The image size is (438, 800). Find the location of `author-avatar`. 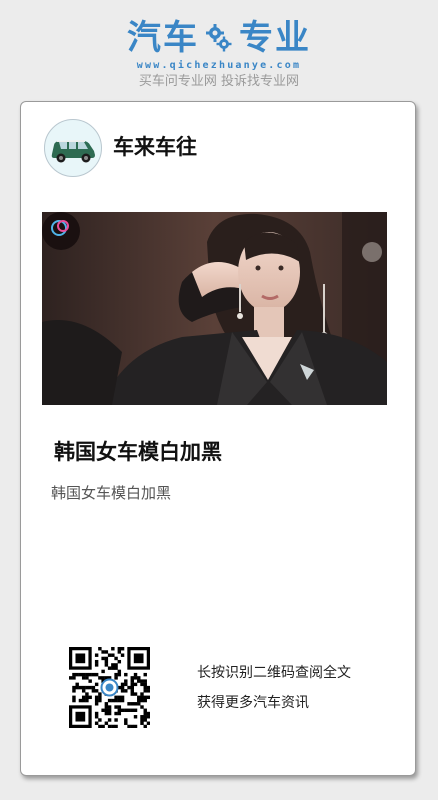

author-avatar is located at coordinates (73, 148).